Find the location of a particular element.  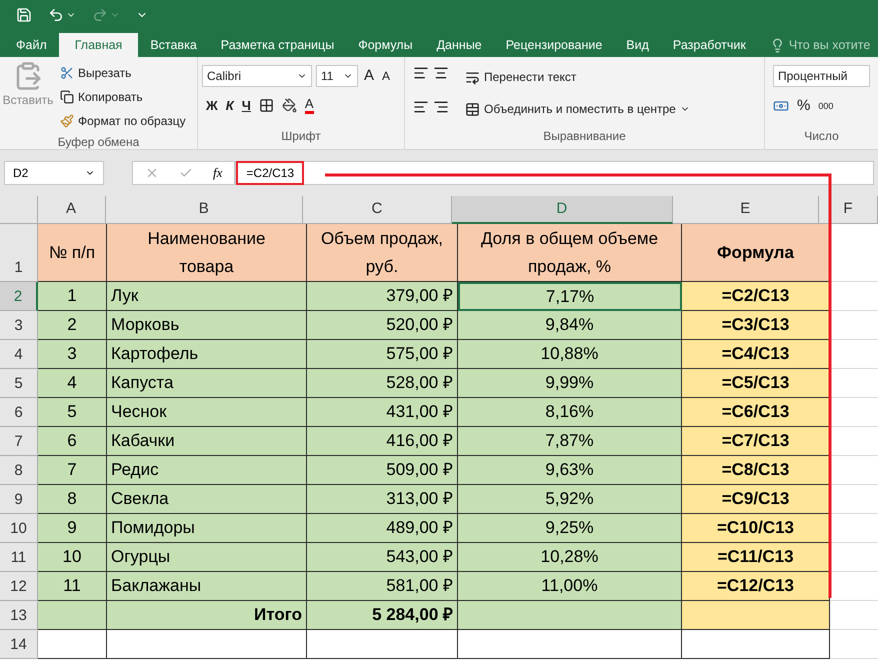

table-cell: № п/п is located at coordinates (72, 253).